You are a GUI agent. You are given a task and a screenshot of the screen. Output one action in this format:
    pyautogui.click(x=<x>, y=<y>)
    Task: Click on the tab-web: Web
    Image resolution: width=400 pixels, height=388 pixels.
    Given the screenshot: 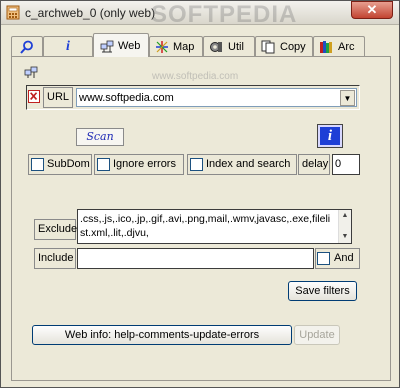 What is the action you would take?
    pyautogui.click(x=121, y=45)
    